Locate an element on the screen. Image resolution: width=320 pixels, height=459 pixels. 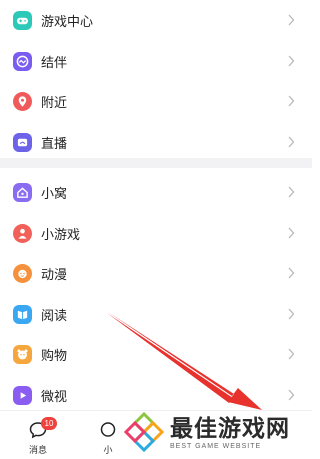
weishi-icon is located at coordinates (22, 395).